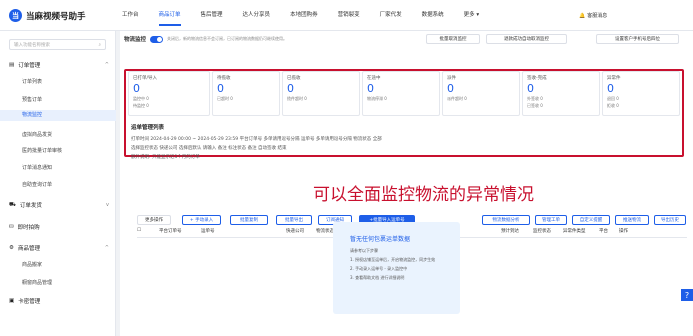 The image size is (693, 336). Describe the element at coordinates (551, 220) in the screenshot. I see `ticket-button: 管理工单` at that location.